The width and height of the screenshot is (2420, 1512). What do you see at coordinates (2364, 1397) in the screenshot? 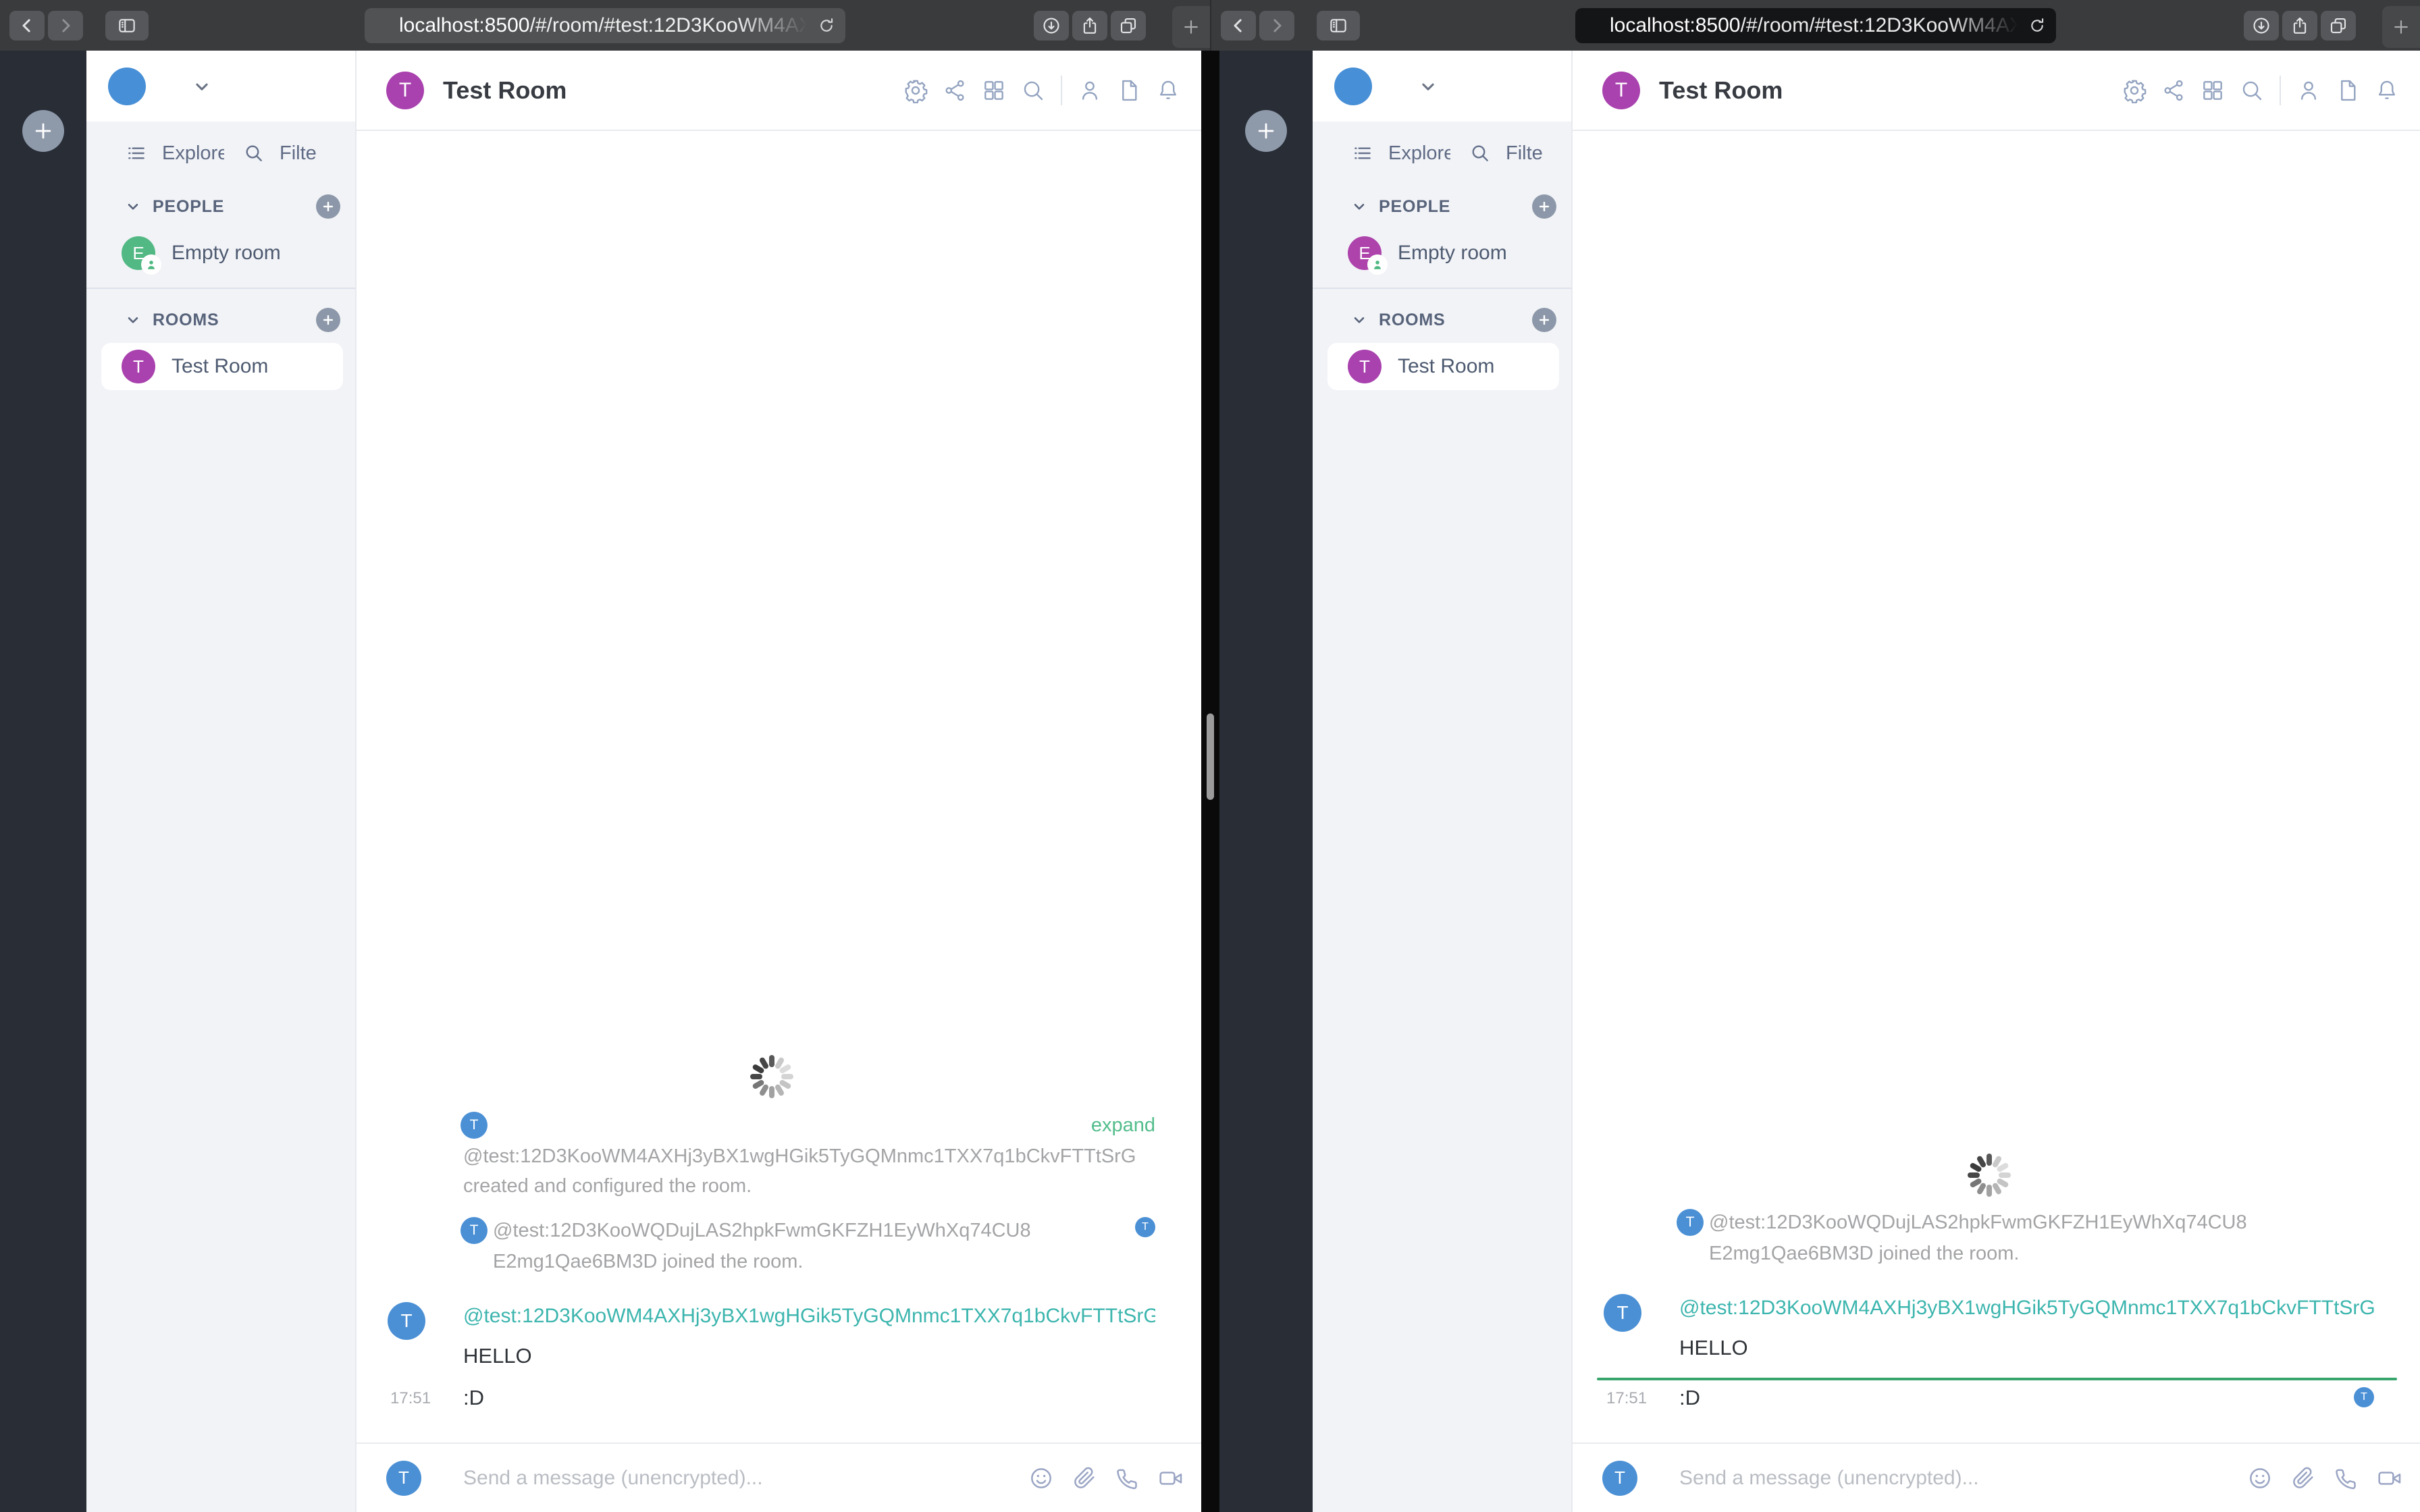
I see `read-receipt-avatar: T` at bounding box center [2364, 1397].